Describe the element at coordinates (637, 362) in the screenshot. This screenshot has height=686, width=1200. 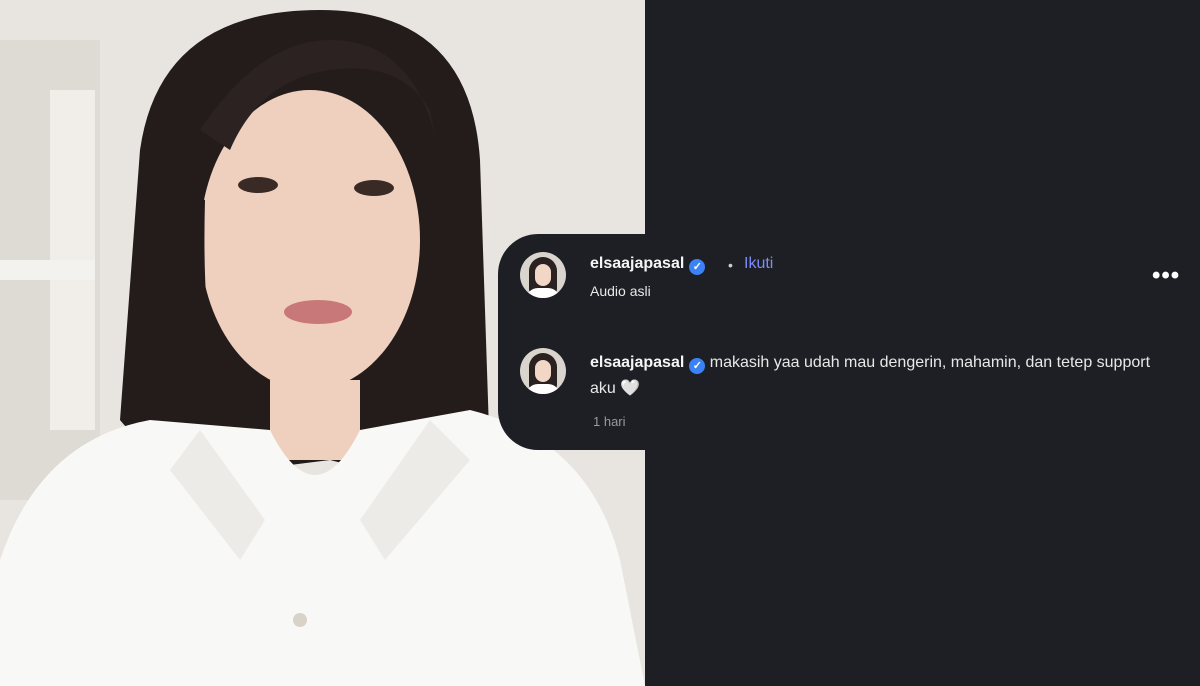
I see `comment-username: elsaajapasal` at that location.